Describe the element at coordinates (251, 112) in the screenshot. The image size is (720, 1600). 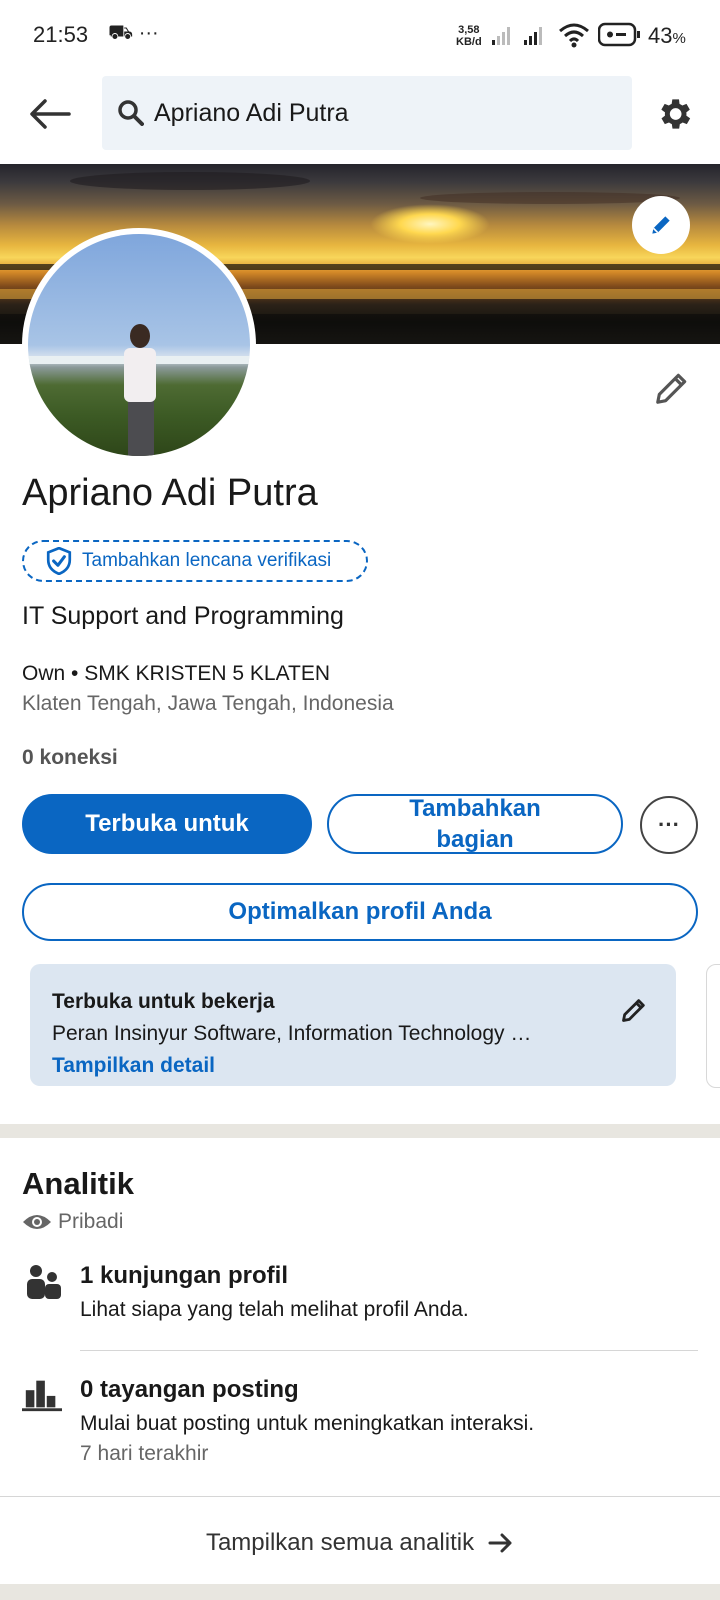
I see `search-query: Apriano Adi Putra` at that location.